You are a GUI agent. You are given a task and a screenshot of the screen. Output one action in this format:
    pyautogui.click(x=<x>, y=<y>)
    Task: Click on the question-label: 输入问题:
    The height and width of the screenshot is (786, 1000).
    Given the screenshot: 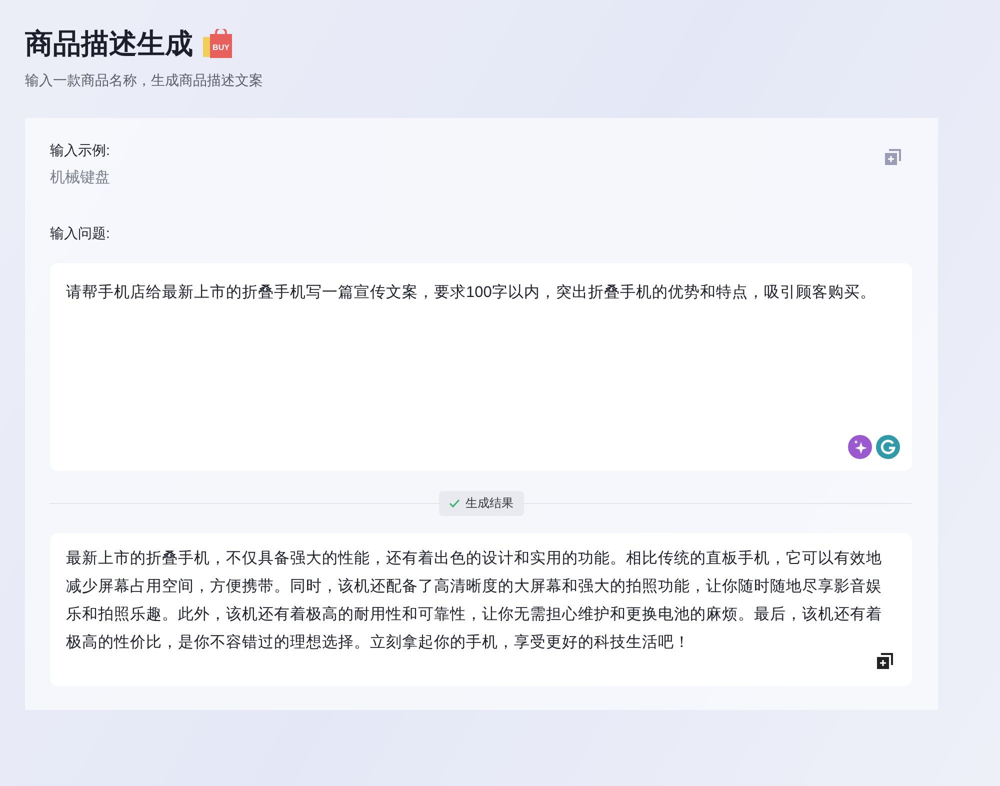 What is the action you would take?
    pyautogui.click(x=80, y=234)
    